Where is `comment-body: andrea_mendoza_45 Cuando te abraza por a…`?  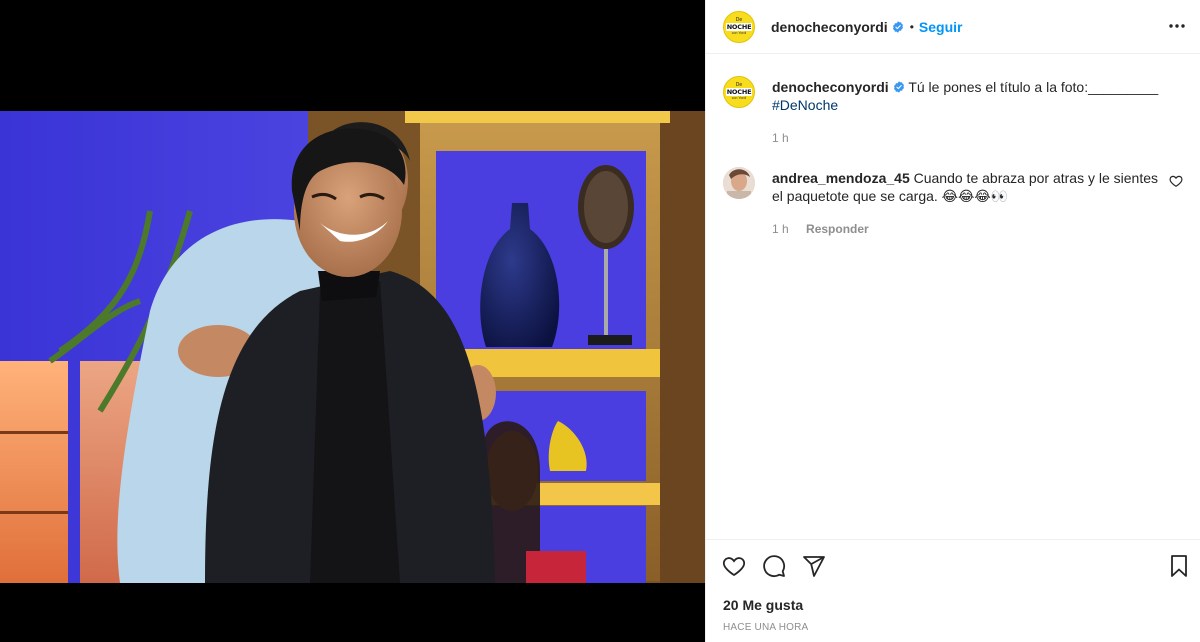 comment-body: andrea_mendoza_45 Cuando te abraza por a… is located at coordinates (969, 202).